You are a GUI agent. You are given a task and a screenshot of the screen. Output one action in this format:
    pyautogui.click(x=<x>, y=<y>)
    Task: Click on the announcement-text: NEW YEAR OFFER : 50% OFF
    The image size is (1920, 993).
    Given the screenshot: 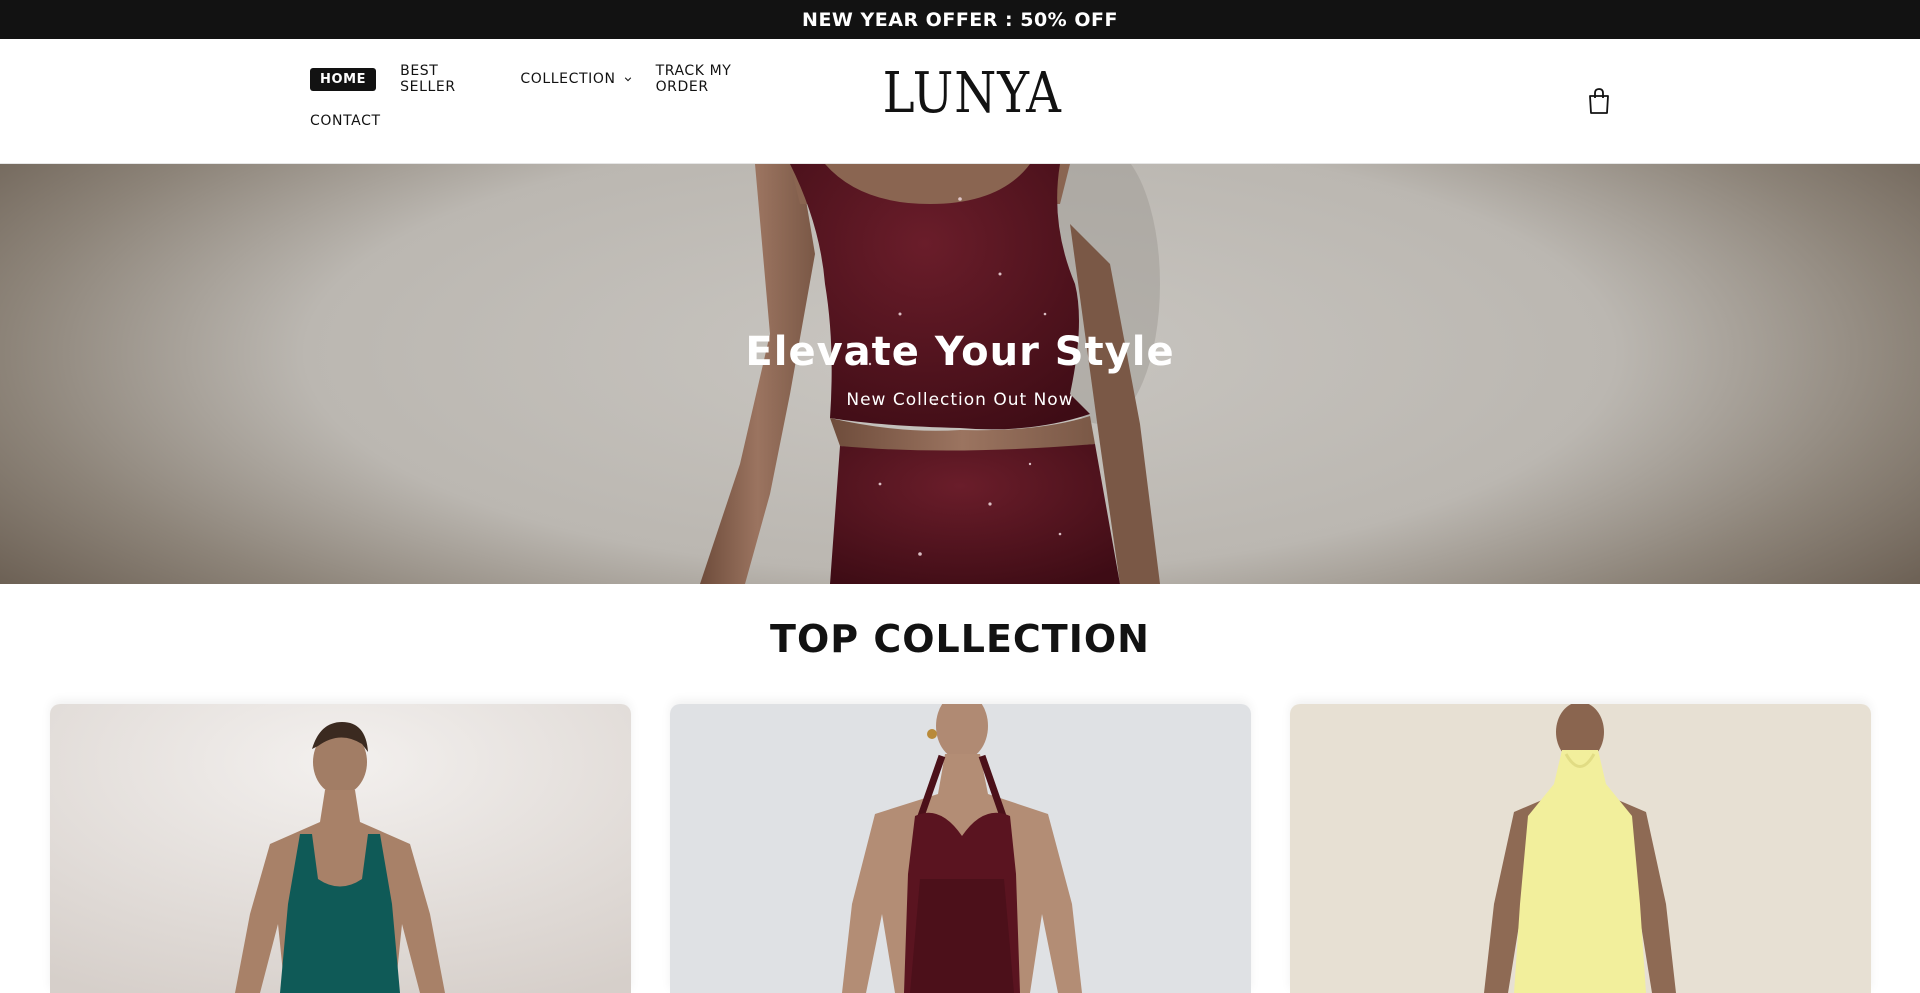 What is the action you would take?
    pyautogui.click(x=960, y=19)
    